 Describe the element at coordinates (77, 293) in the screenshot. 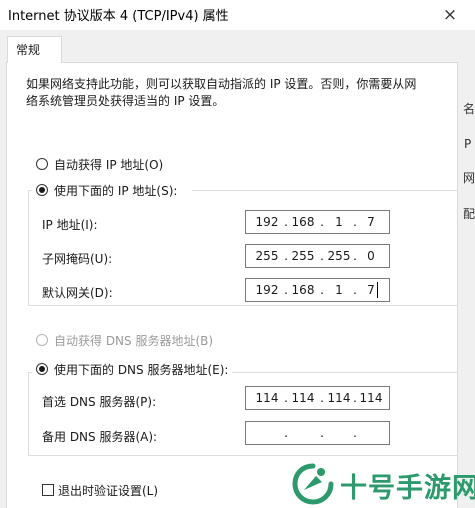

I see `default-gateway-label: 默认网关(D):` at that location.